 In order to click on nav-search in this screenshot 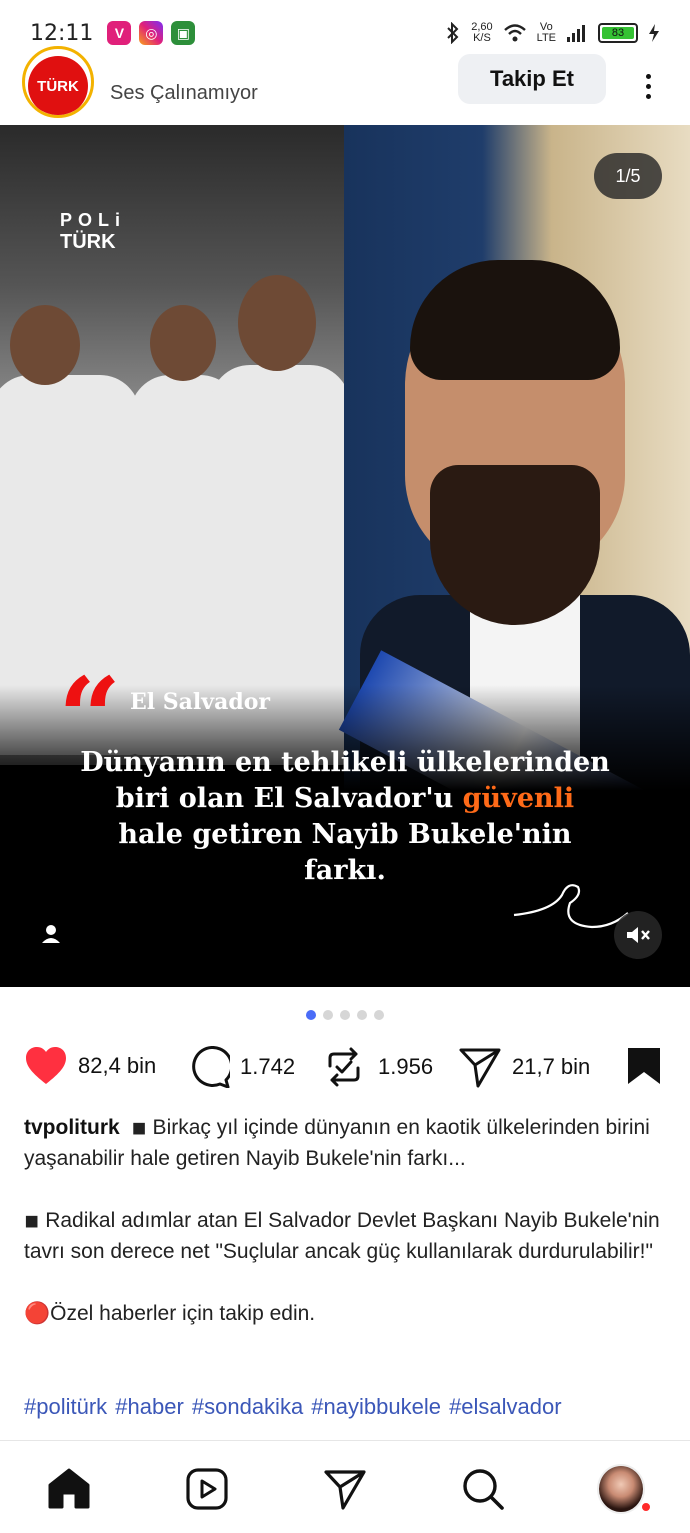, I will do `click(483, 1489)`.